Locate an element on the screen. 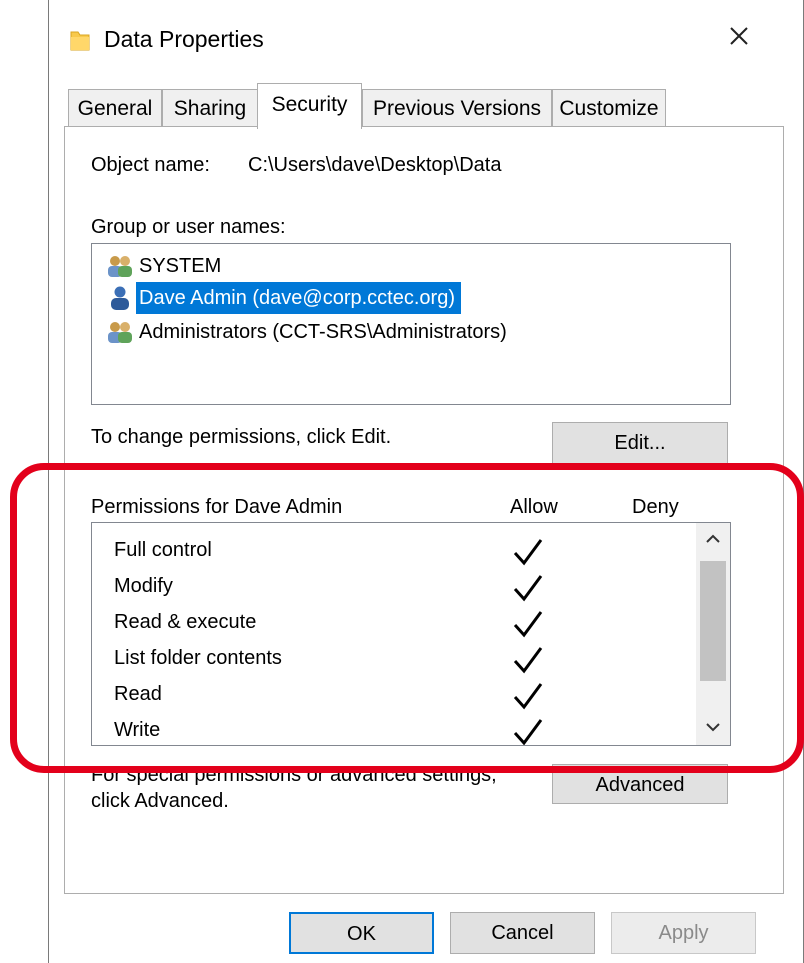 The height and width of the screenshot is (963, 804). object-name-label: Object name: is located at coordinates (150, 165).